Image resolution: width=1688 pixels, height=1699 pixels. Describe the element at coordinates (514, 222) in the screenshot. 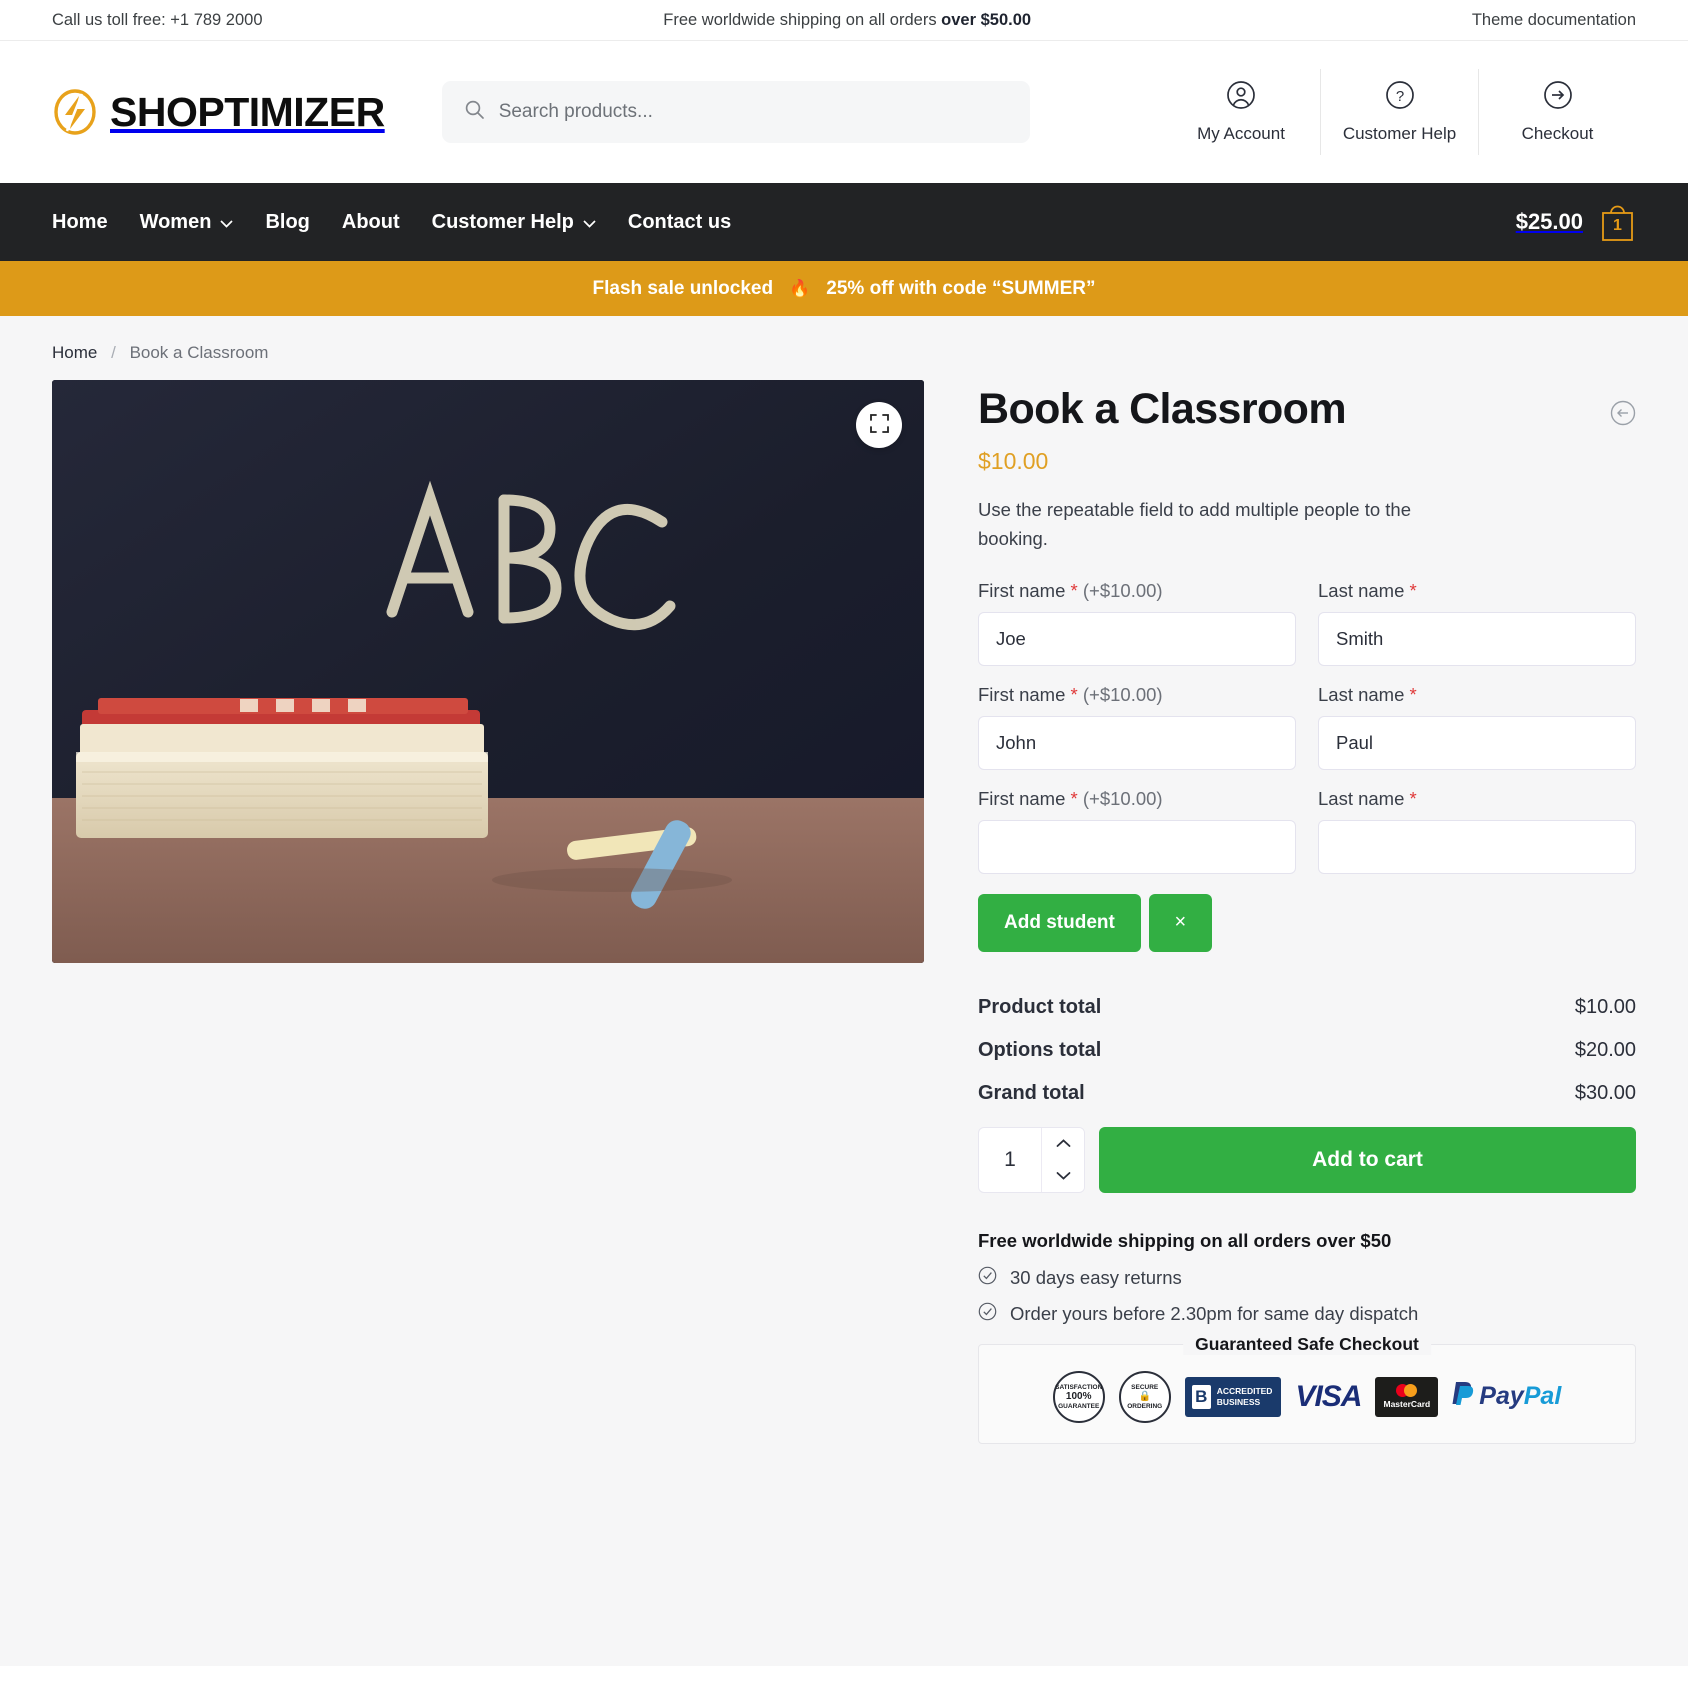

I see `nav-item-customer-help: Customer Help` at that location.